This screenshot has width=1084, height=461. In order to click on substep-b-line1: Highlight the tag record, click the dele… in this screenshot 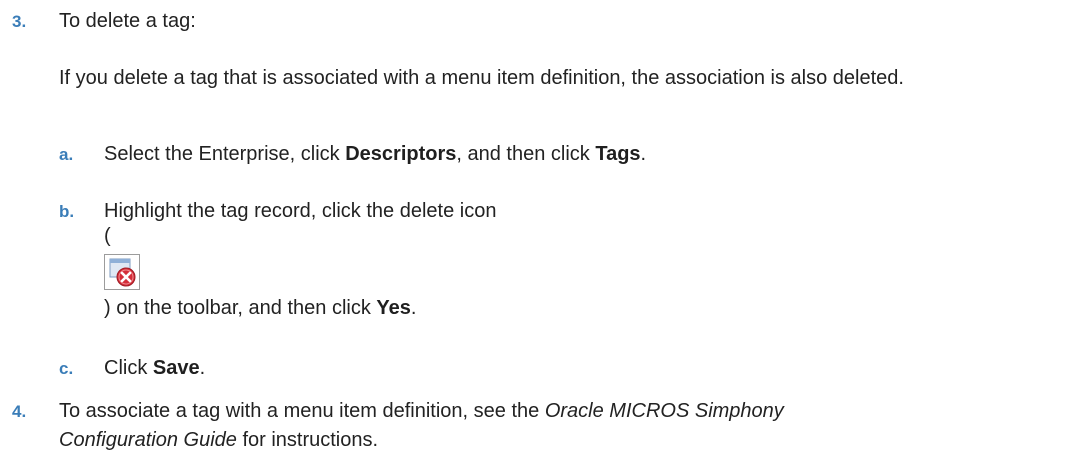, I will do `click(300, 211)`.